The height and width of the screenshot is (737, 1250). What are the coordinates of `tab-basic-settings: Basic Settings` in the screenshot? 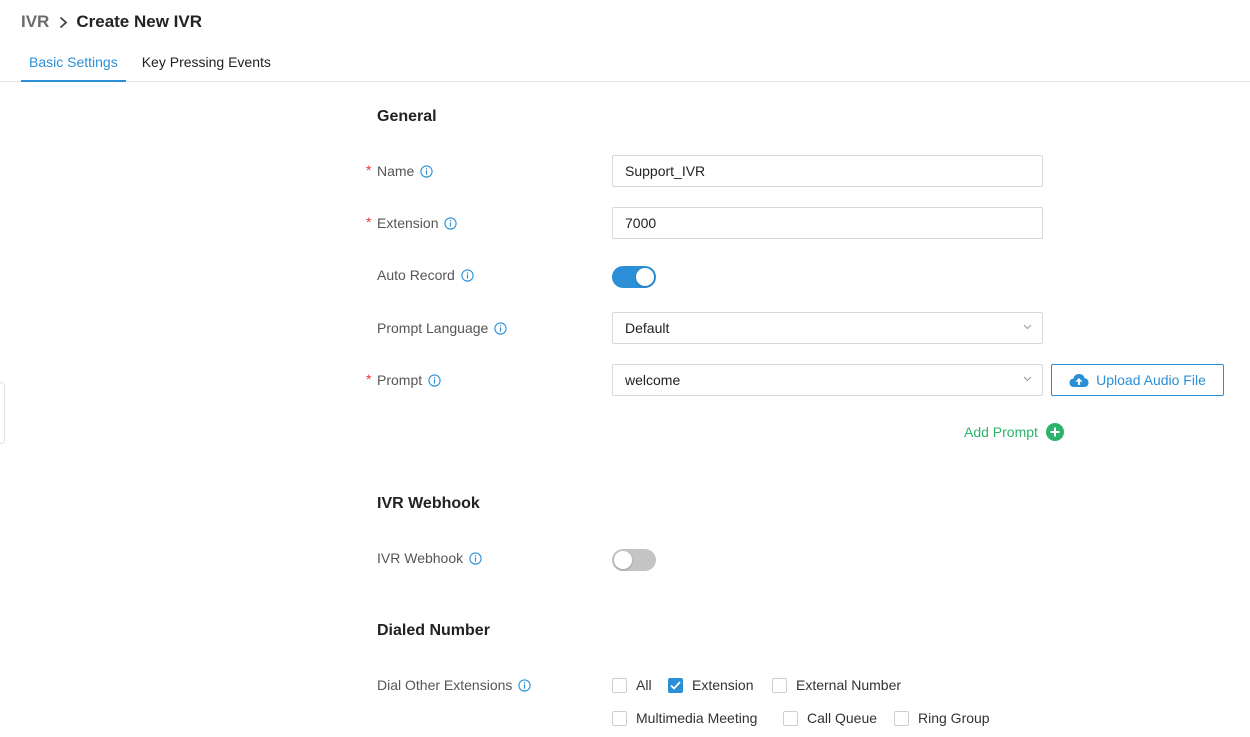 It's located at (73, 63).